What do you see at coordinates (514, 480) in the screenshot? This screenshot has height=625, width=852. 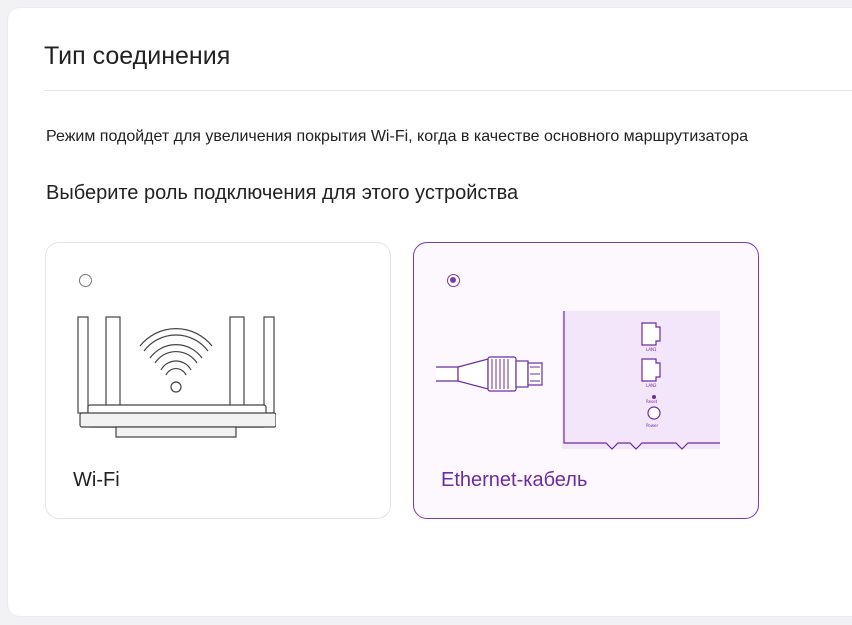 I see `ethernet-option-label: Ethernet-кабель` at bounding box center [514, 480].